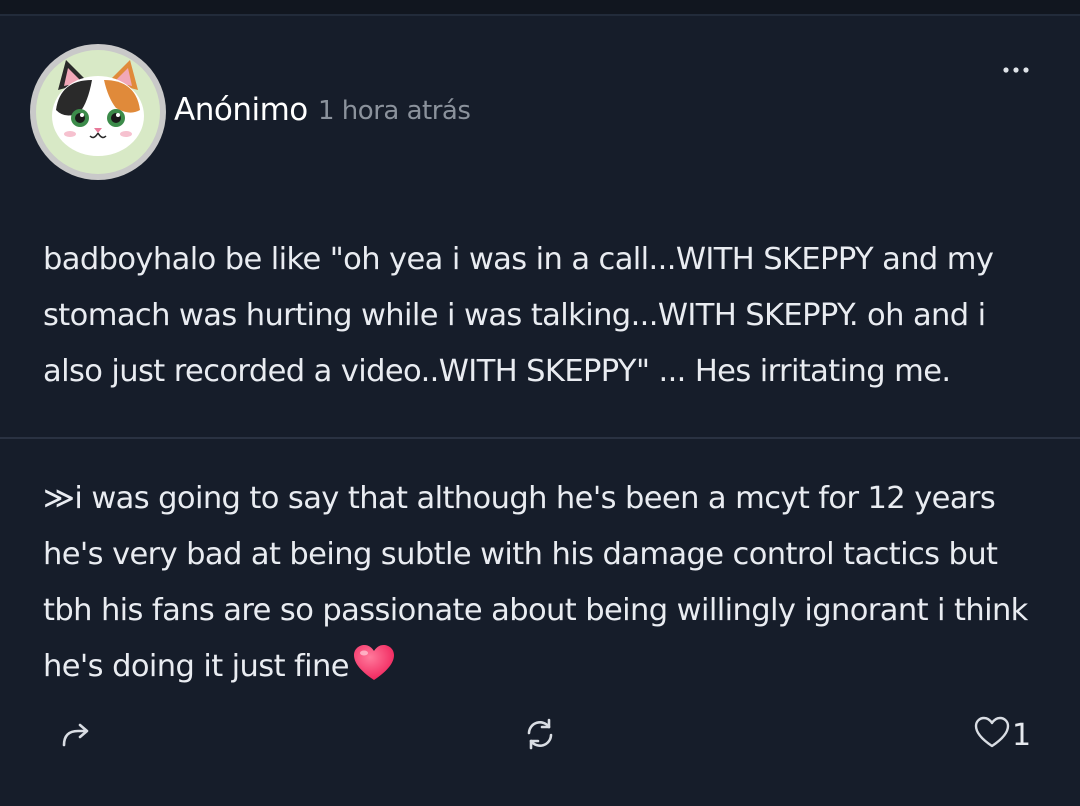 The width and height of the screenshot is (1080, 806). I want to click on like-count: 1, so click(1021, 735).